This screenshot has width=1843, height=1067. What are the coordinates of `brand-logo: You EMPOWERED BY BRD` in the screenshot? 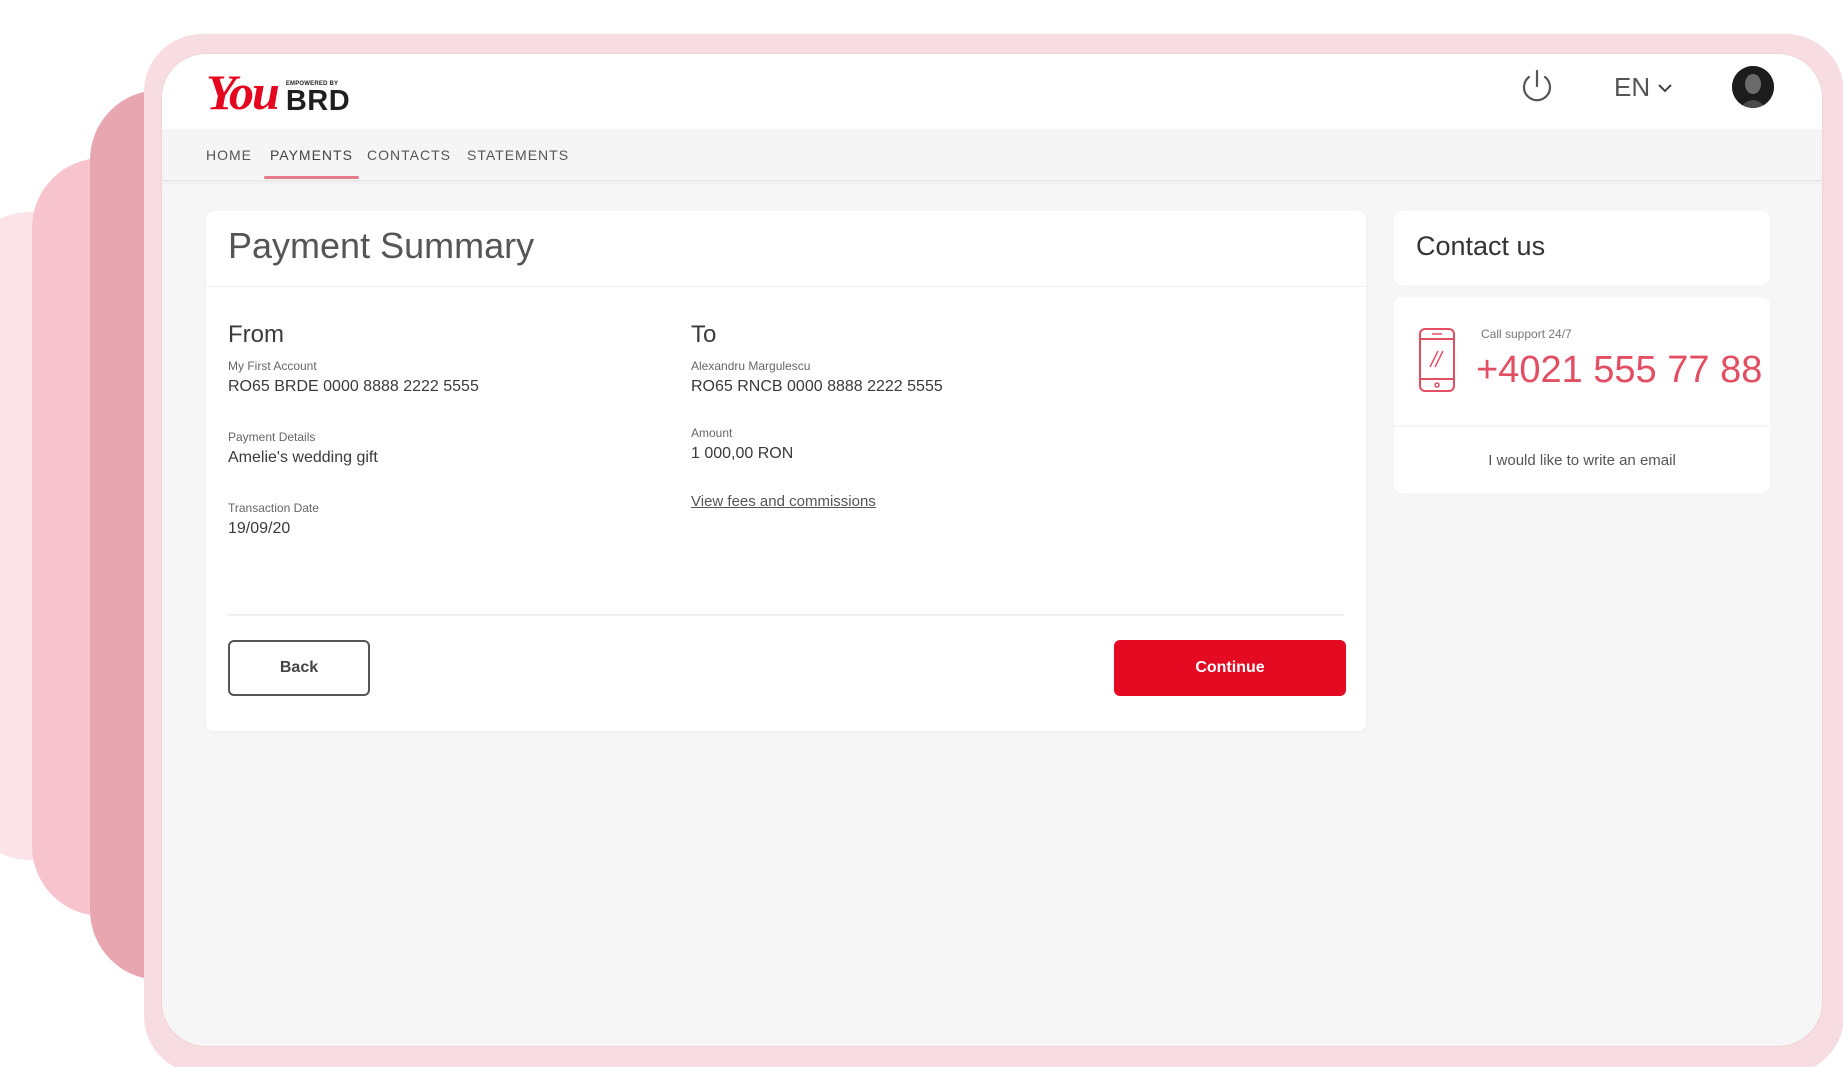 It's located at (278, 92).